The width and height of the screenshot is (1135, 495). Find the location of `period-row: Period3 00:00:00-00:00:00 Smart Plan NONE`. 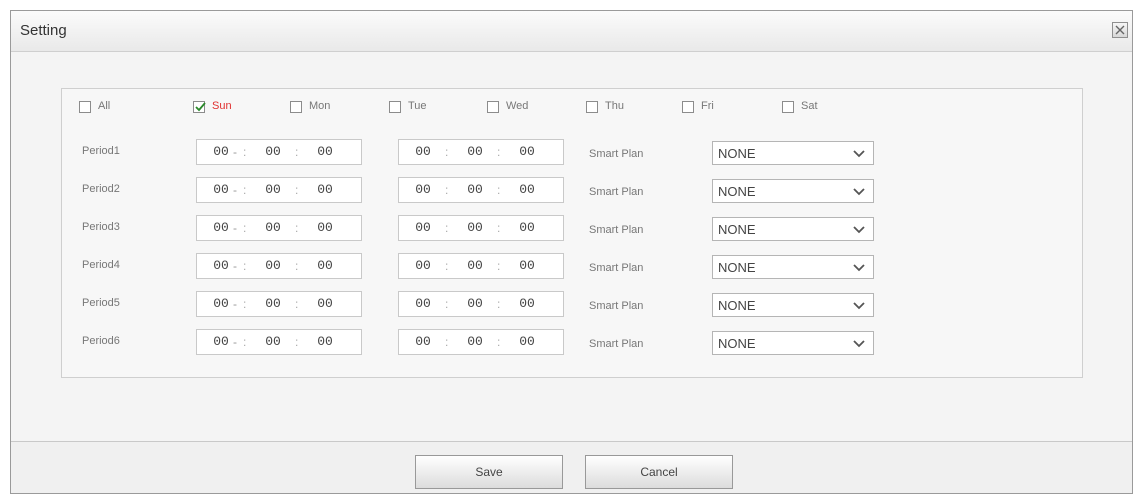

period-row: Period3 00:00:00-00:00:00 Smart Plan NONE is located at coordinates (572, 228).